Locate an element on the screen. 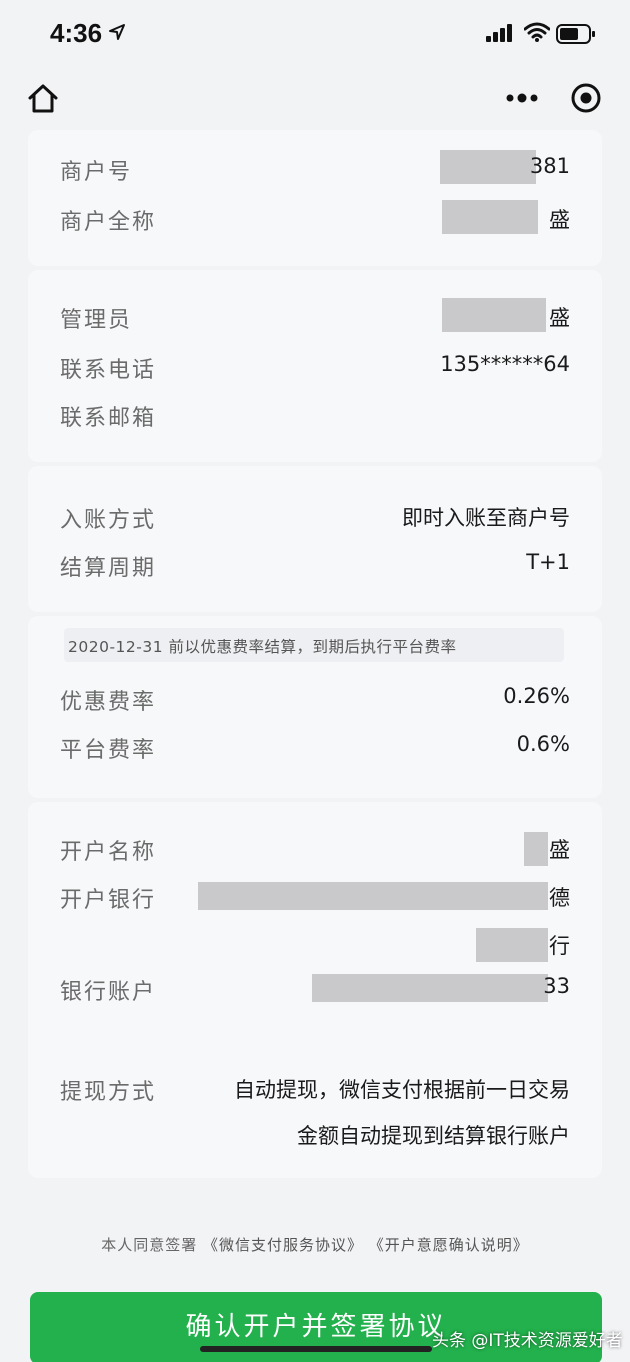  admin-value: 盛 is located at coordinates (559, 318).